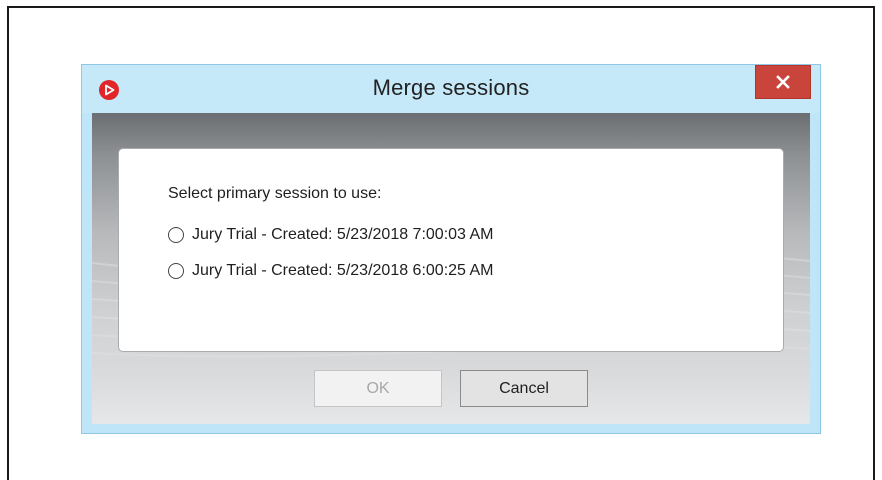  Describe the element at coordinates (275, 193) in the screenshot. I see `selection-prompt: Select primary session to use:` at that location.